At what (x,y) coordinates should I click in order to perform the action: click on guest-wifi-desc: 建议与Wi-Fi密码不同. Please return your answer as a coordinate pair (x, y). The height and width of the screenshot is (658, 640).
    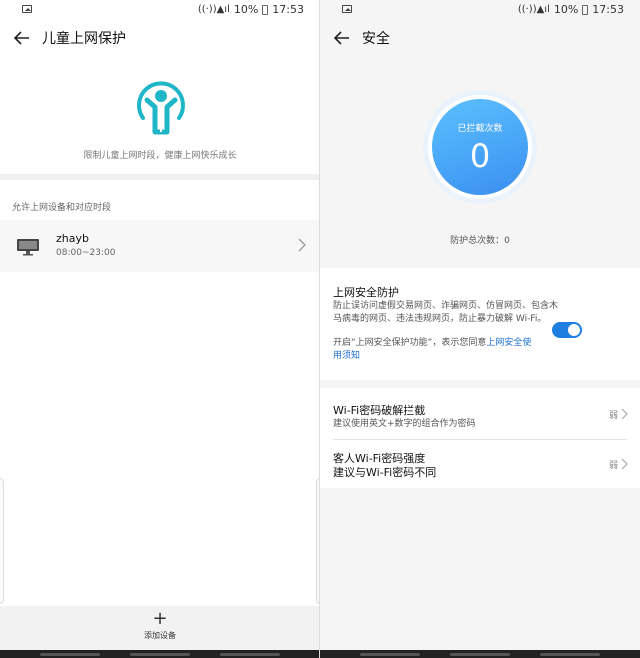
    Looking at the image, I should click on (385, 472).